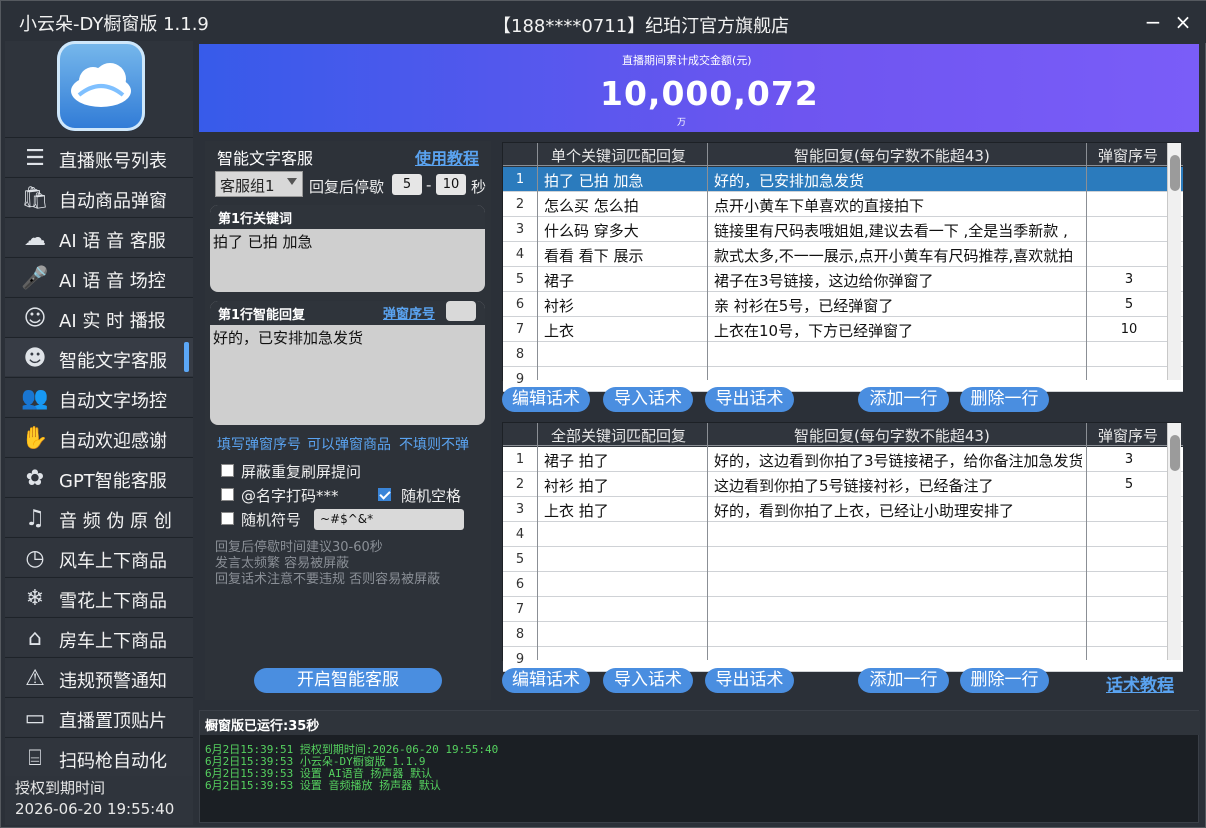  Describe the element at coordinates (749, 399) in the screenshot. I see `export-script-button-1: 导出话术` at that location.